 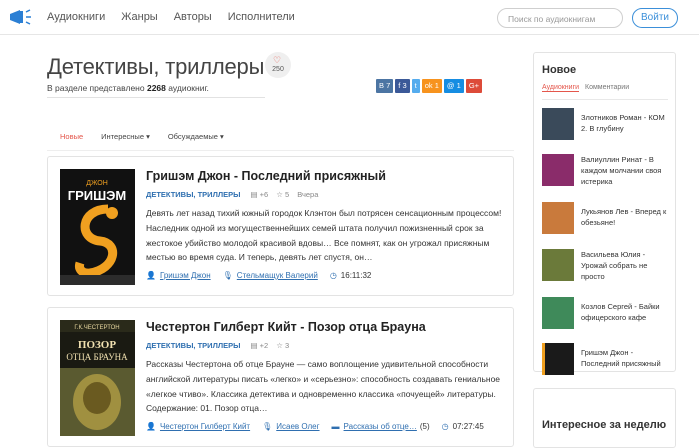 I want to click on like-button: ♡ 250, so click(x=278, y=65).